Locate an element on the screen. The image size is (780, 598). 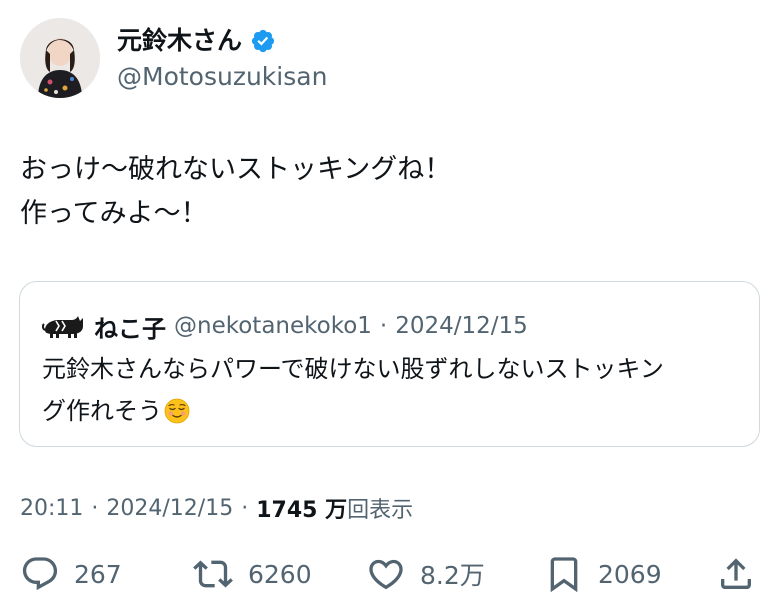
author-avatar is located at coordinates (60, 58).